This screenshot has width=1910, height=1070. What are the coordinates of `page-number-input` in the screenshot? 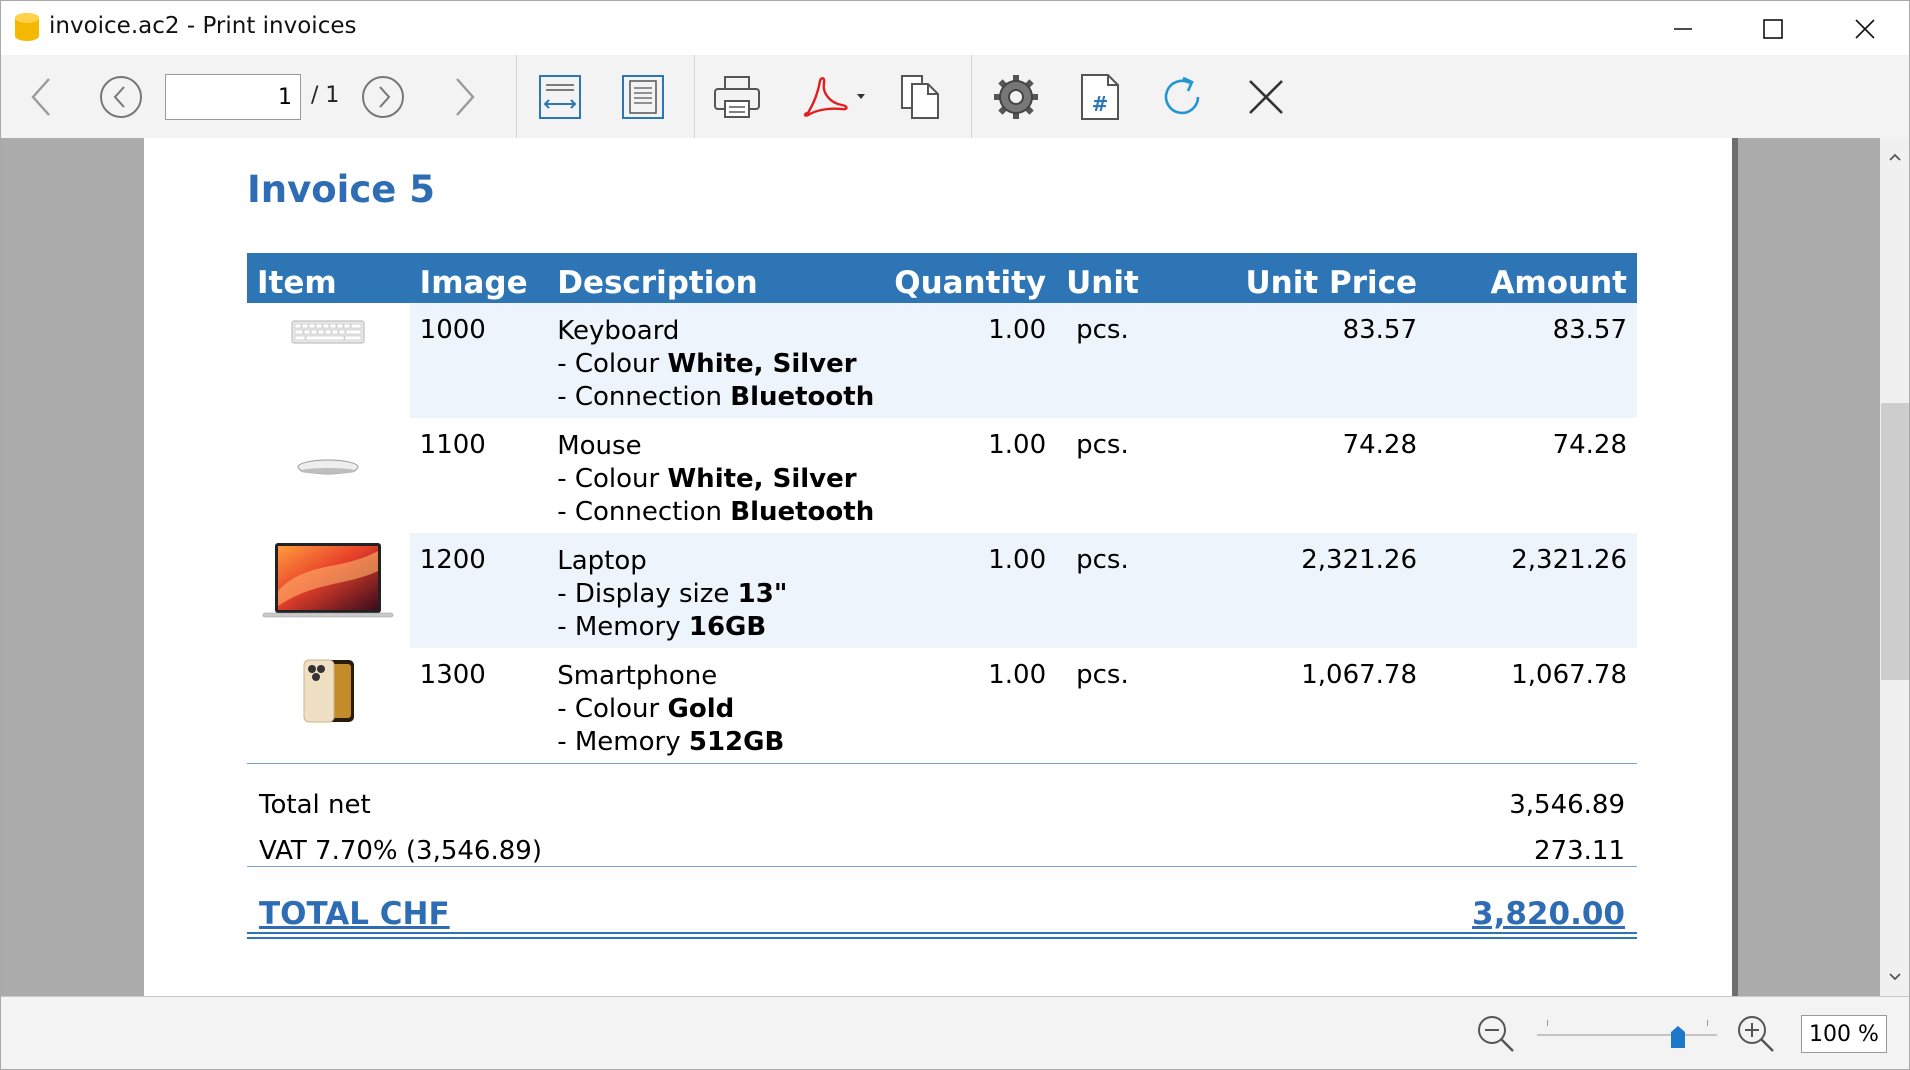 It's located at (233, 97).